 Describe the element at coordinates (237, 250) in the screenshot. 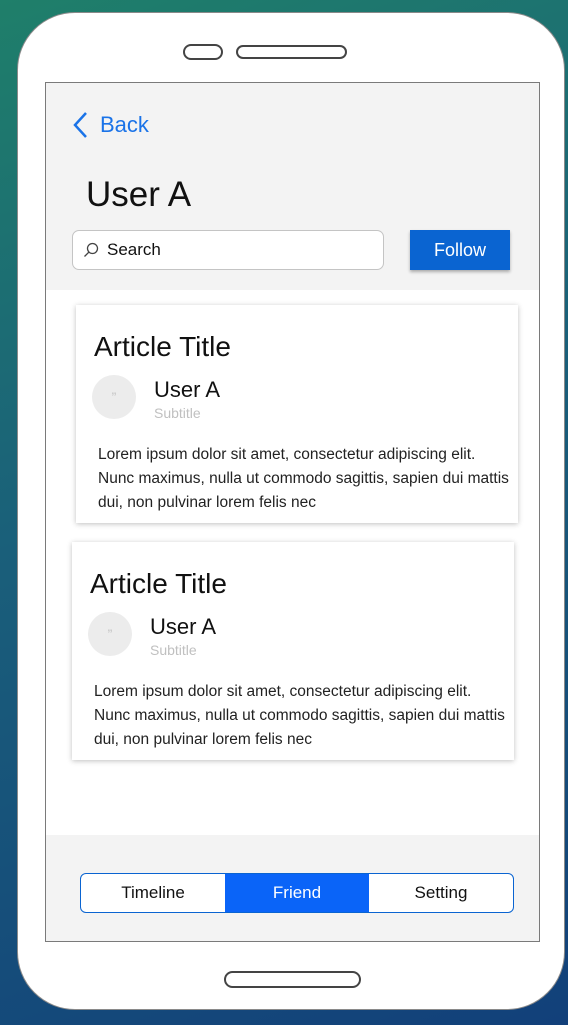

I see `search-input` at that location.